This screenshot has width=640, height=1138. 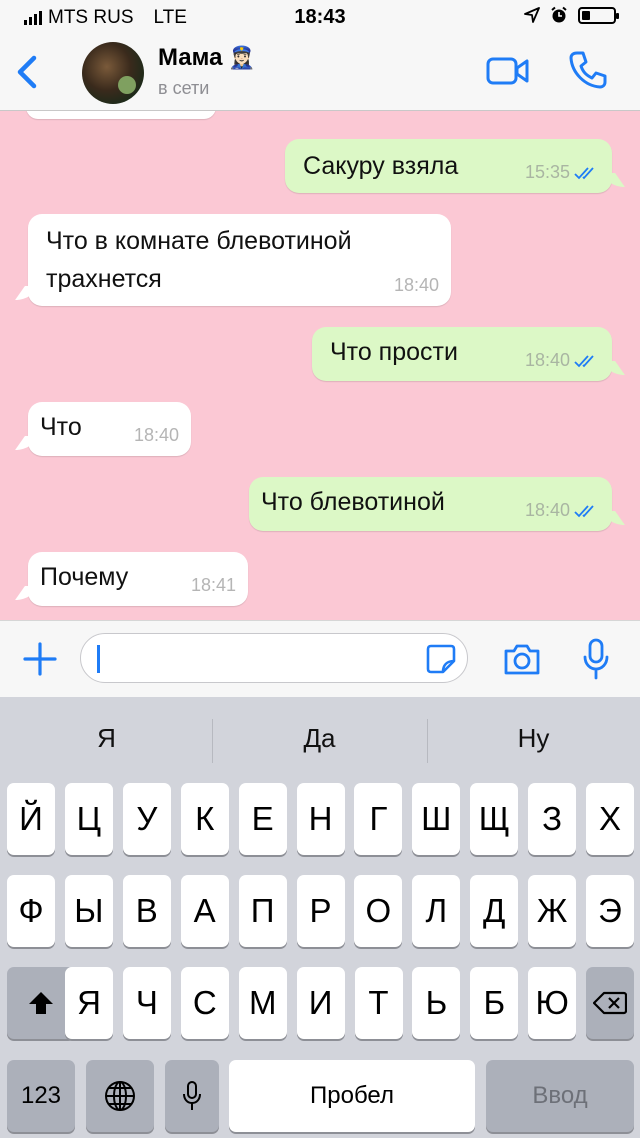 I want to click on video-call-icon, so click(x=508, y=71).